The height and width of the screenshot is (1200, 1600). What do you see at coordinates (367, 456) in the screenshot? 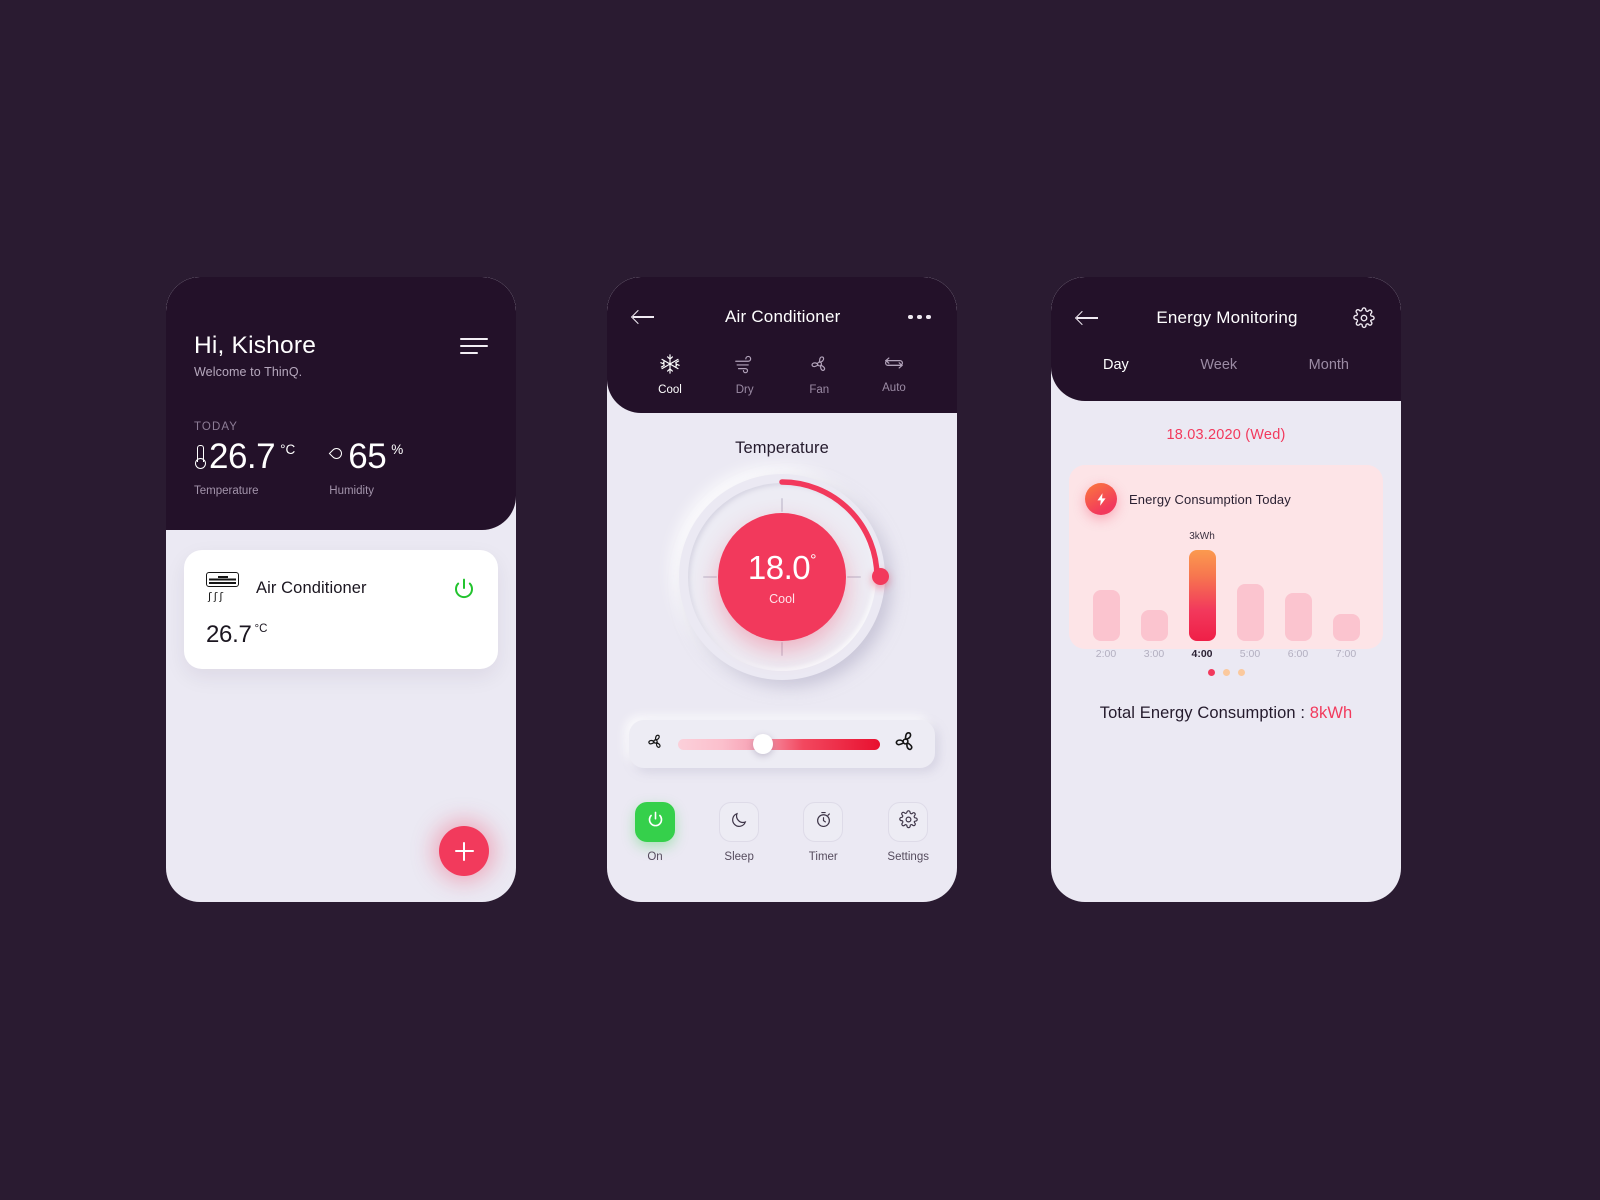
I see `humidity-value: 65` at bounding box center [367, 456].